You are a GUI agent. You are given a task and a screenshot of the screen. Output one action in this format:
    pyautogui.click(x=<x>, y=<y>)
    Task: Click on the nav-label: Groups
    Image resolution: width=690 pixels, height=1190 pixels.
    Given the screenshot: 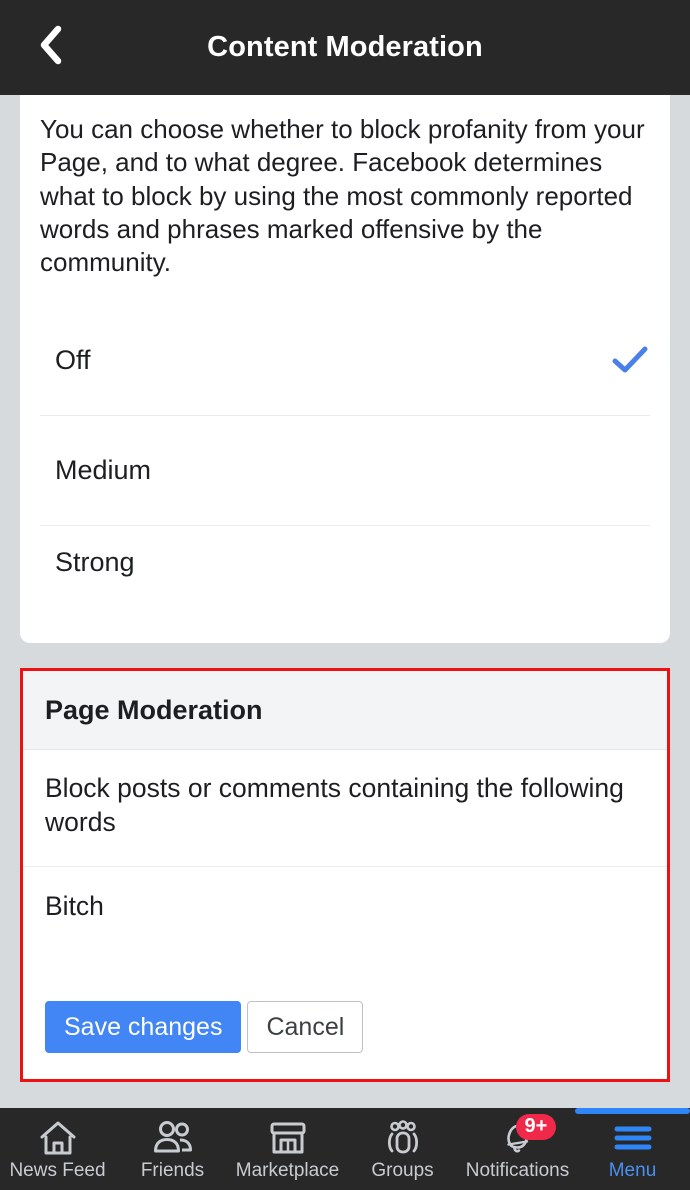 What is the action you would take?
    pyautogui.click(x=402, y=1170)
    